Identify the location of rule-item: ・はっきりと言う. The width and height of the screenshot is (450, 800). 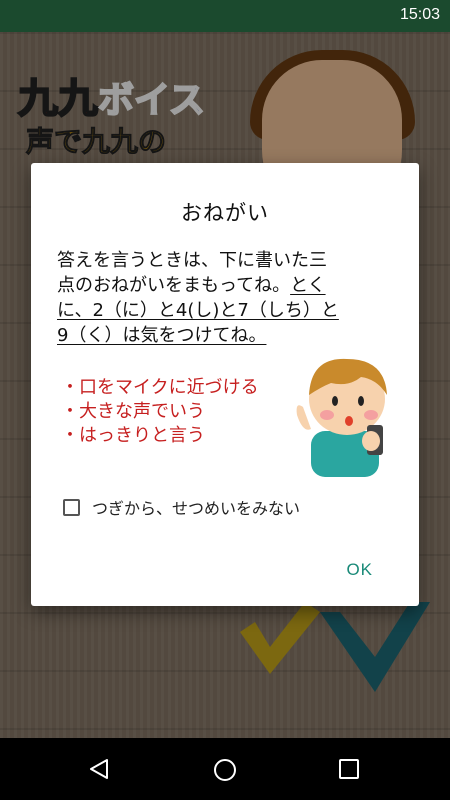
(133, 435).